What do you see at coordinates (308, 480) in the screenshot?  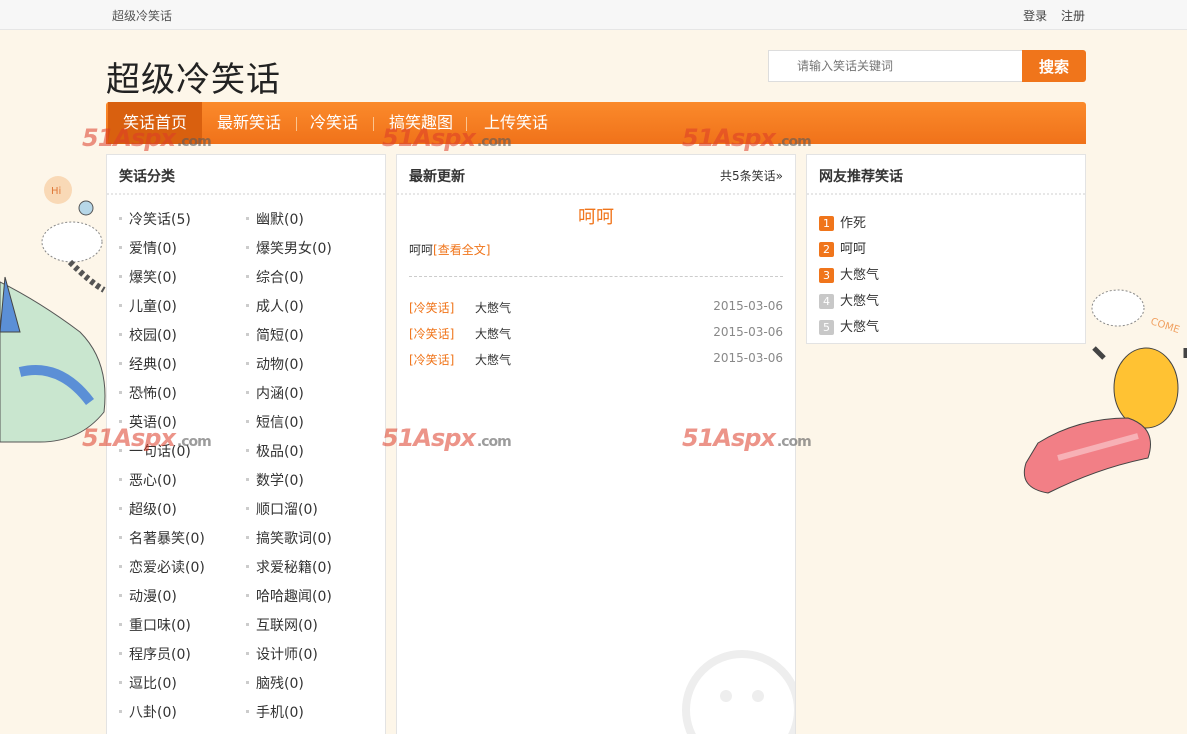 I see `category-item: 数学(0)` at bounding box center [308, 480].